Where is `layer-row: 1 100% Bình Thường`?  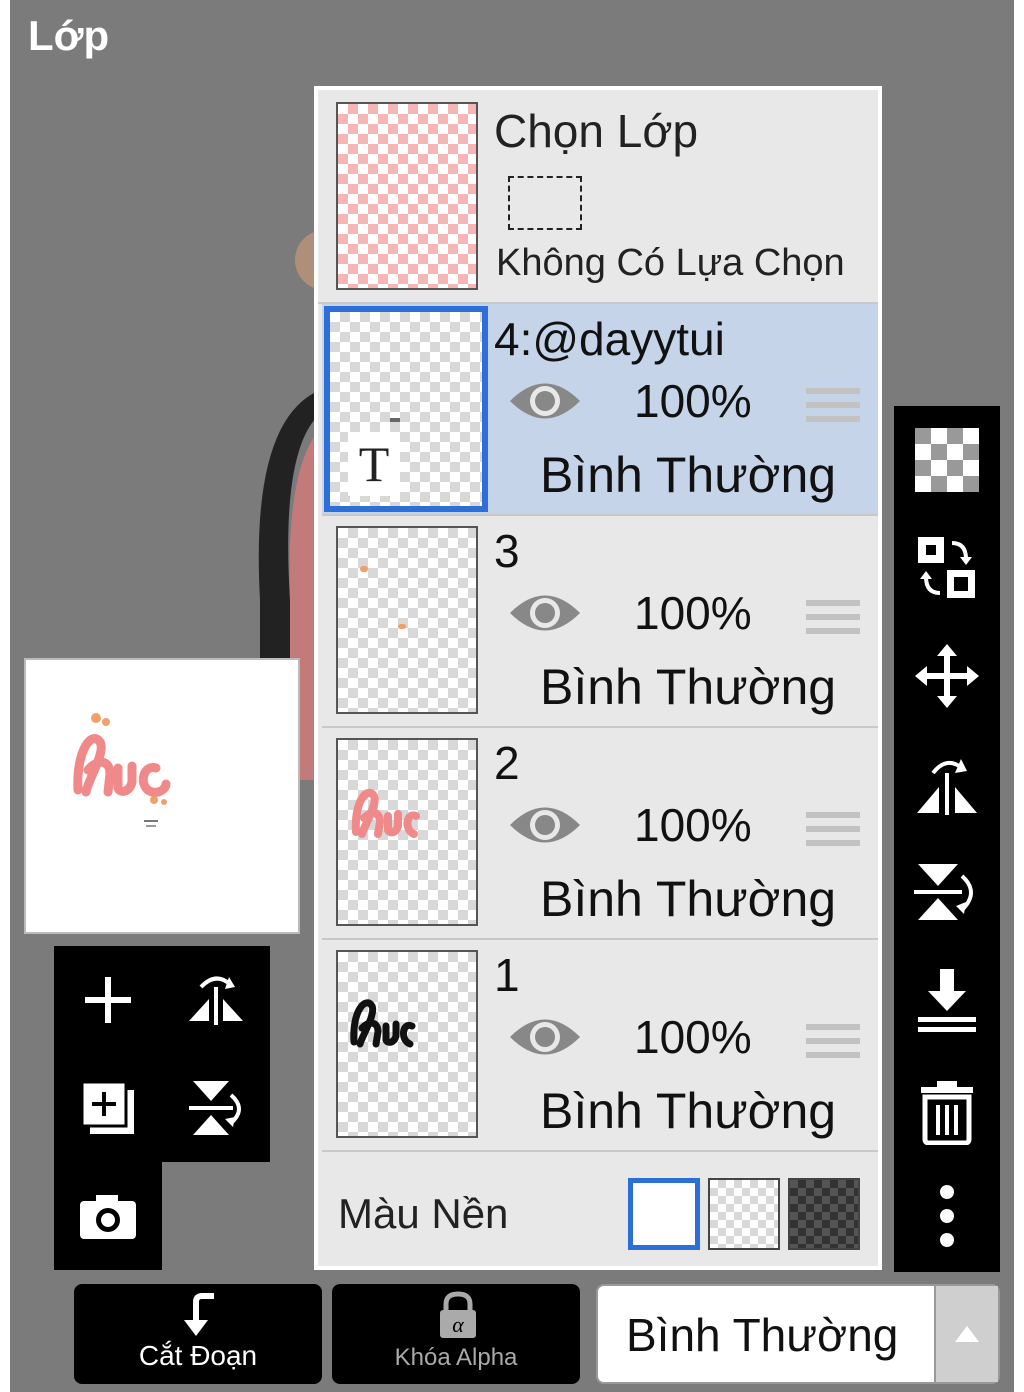 layer-row: 1 100% Bình Thường is located at coordinates (600, 1046).